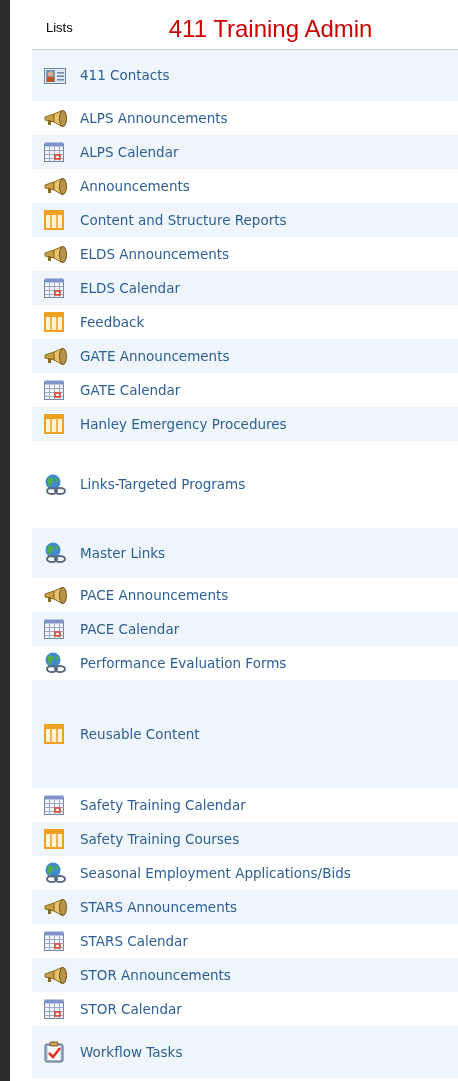  Describe the element at coordinates (160, 839) in the screenshot. I see `list-link: Safety Training Courses` at that location.